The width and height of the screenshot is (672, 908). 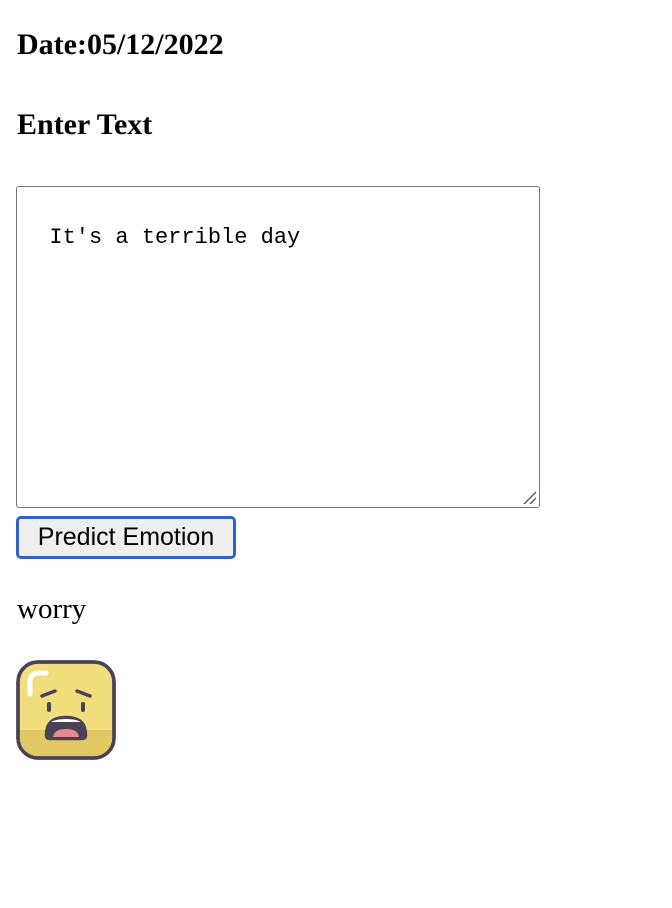 I want to click on predicted-emotion-text: worry, so click(x=52, y=609).